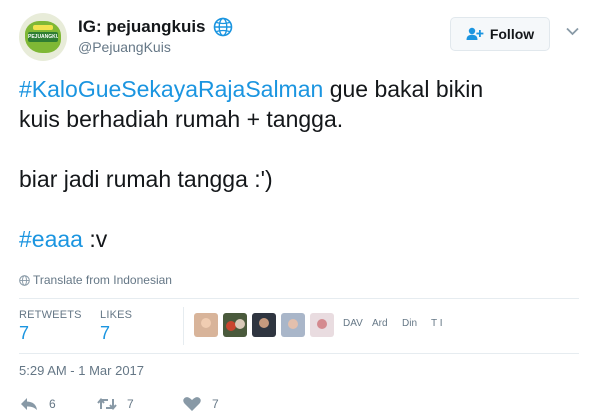 This screenshot has width=595, height=417. Describe the element at coordinates (572, 31) in the screenshot. I see `chevron-down-icon` at that location.